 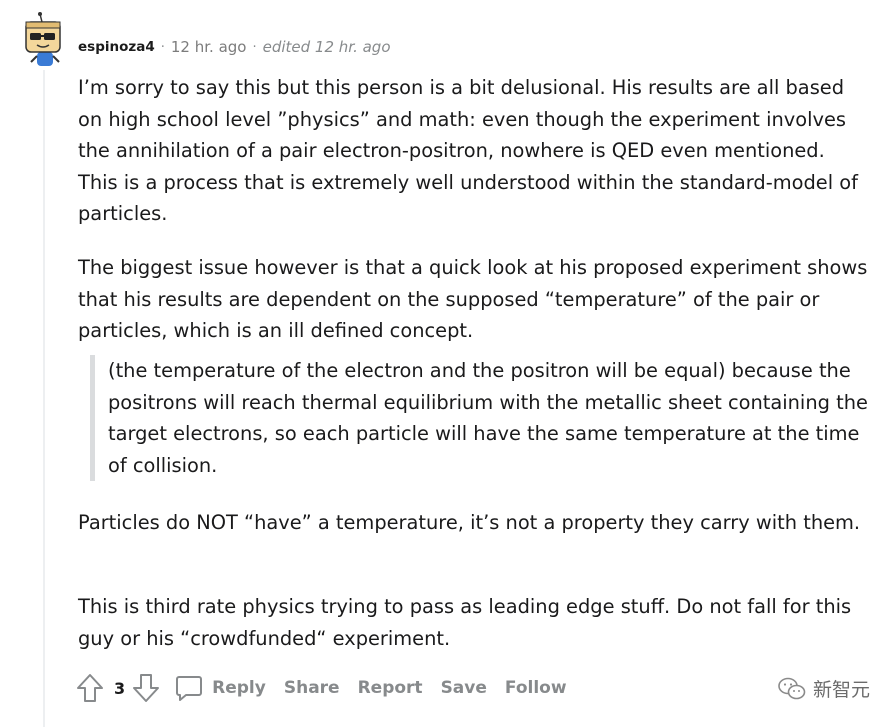 I want to click on timestamp-link: 12 hr. ago, so click(x=209, y=47).